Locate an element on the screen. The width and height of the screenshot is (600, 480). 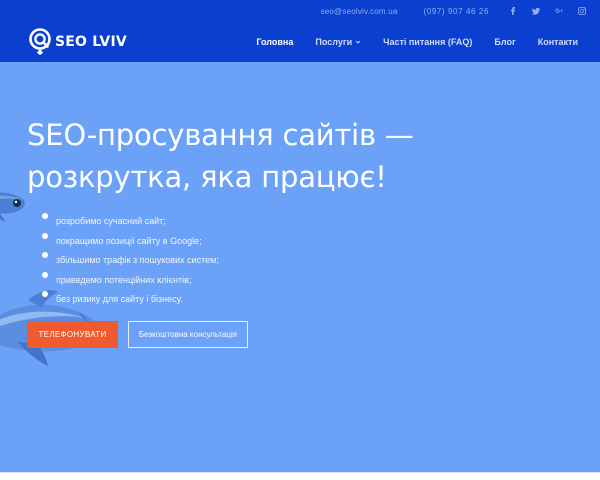
page-bottom-strip is located at coordinates (300, 476).